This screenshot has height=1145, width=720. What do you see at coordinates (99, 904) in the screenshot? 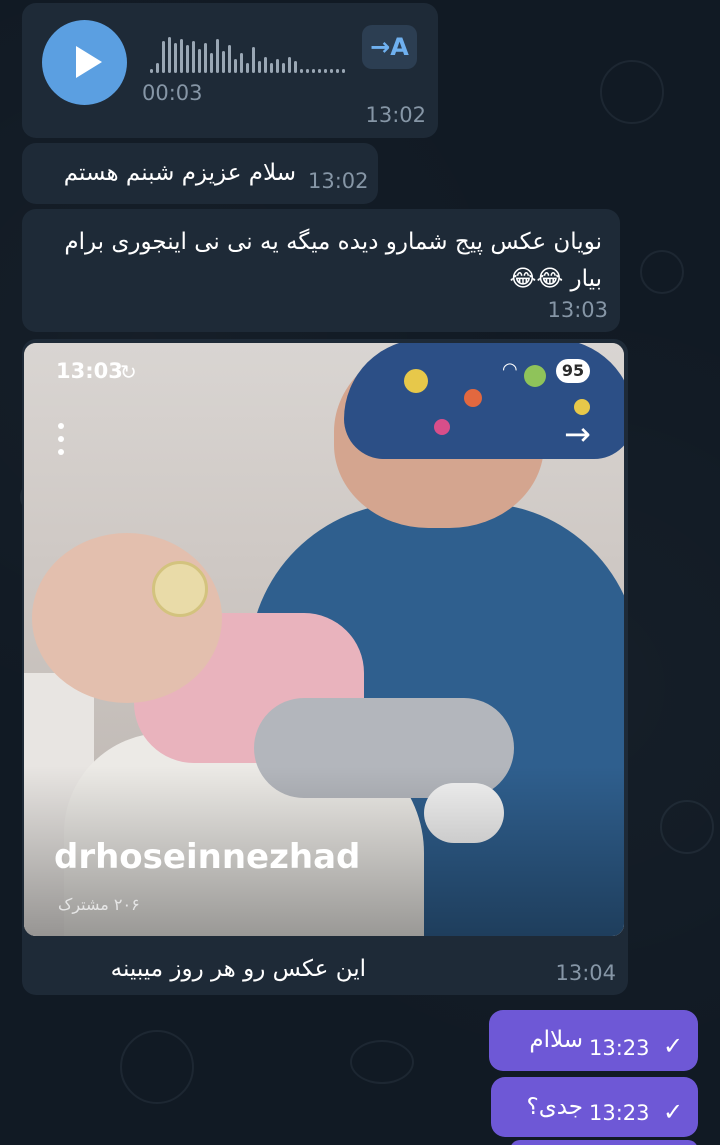
I see `photo-subscribers: ۲۰۶ مشترک` at bounding box center [99, 904].